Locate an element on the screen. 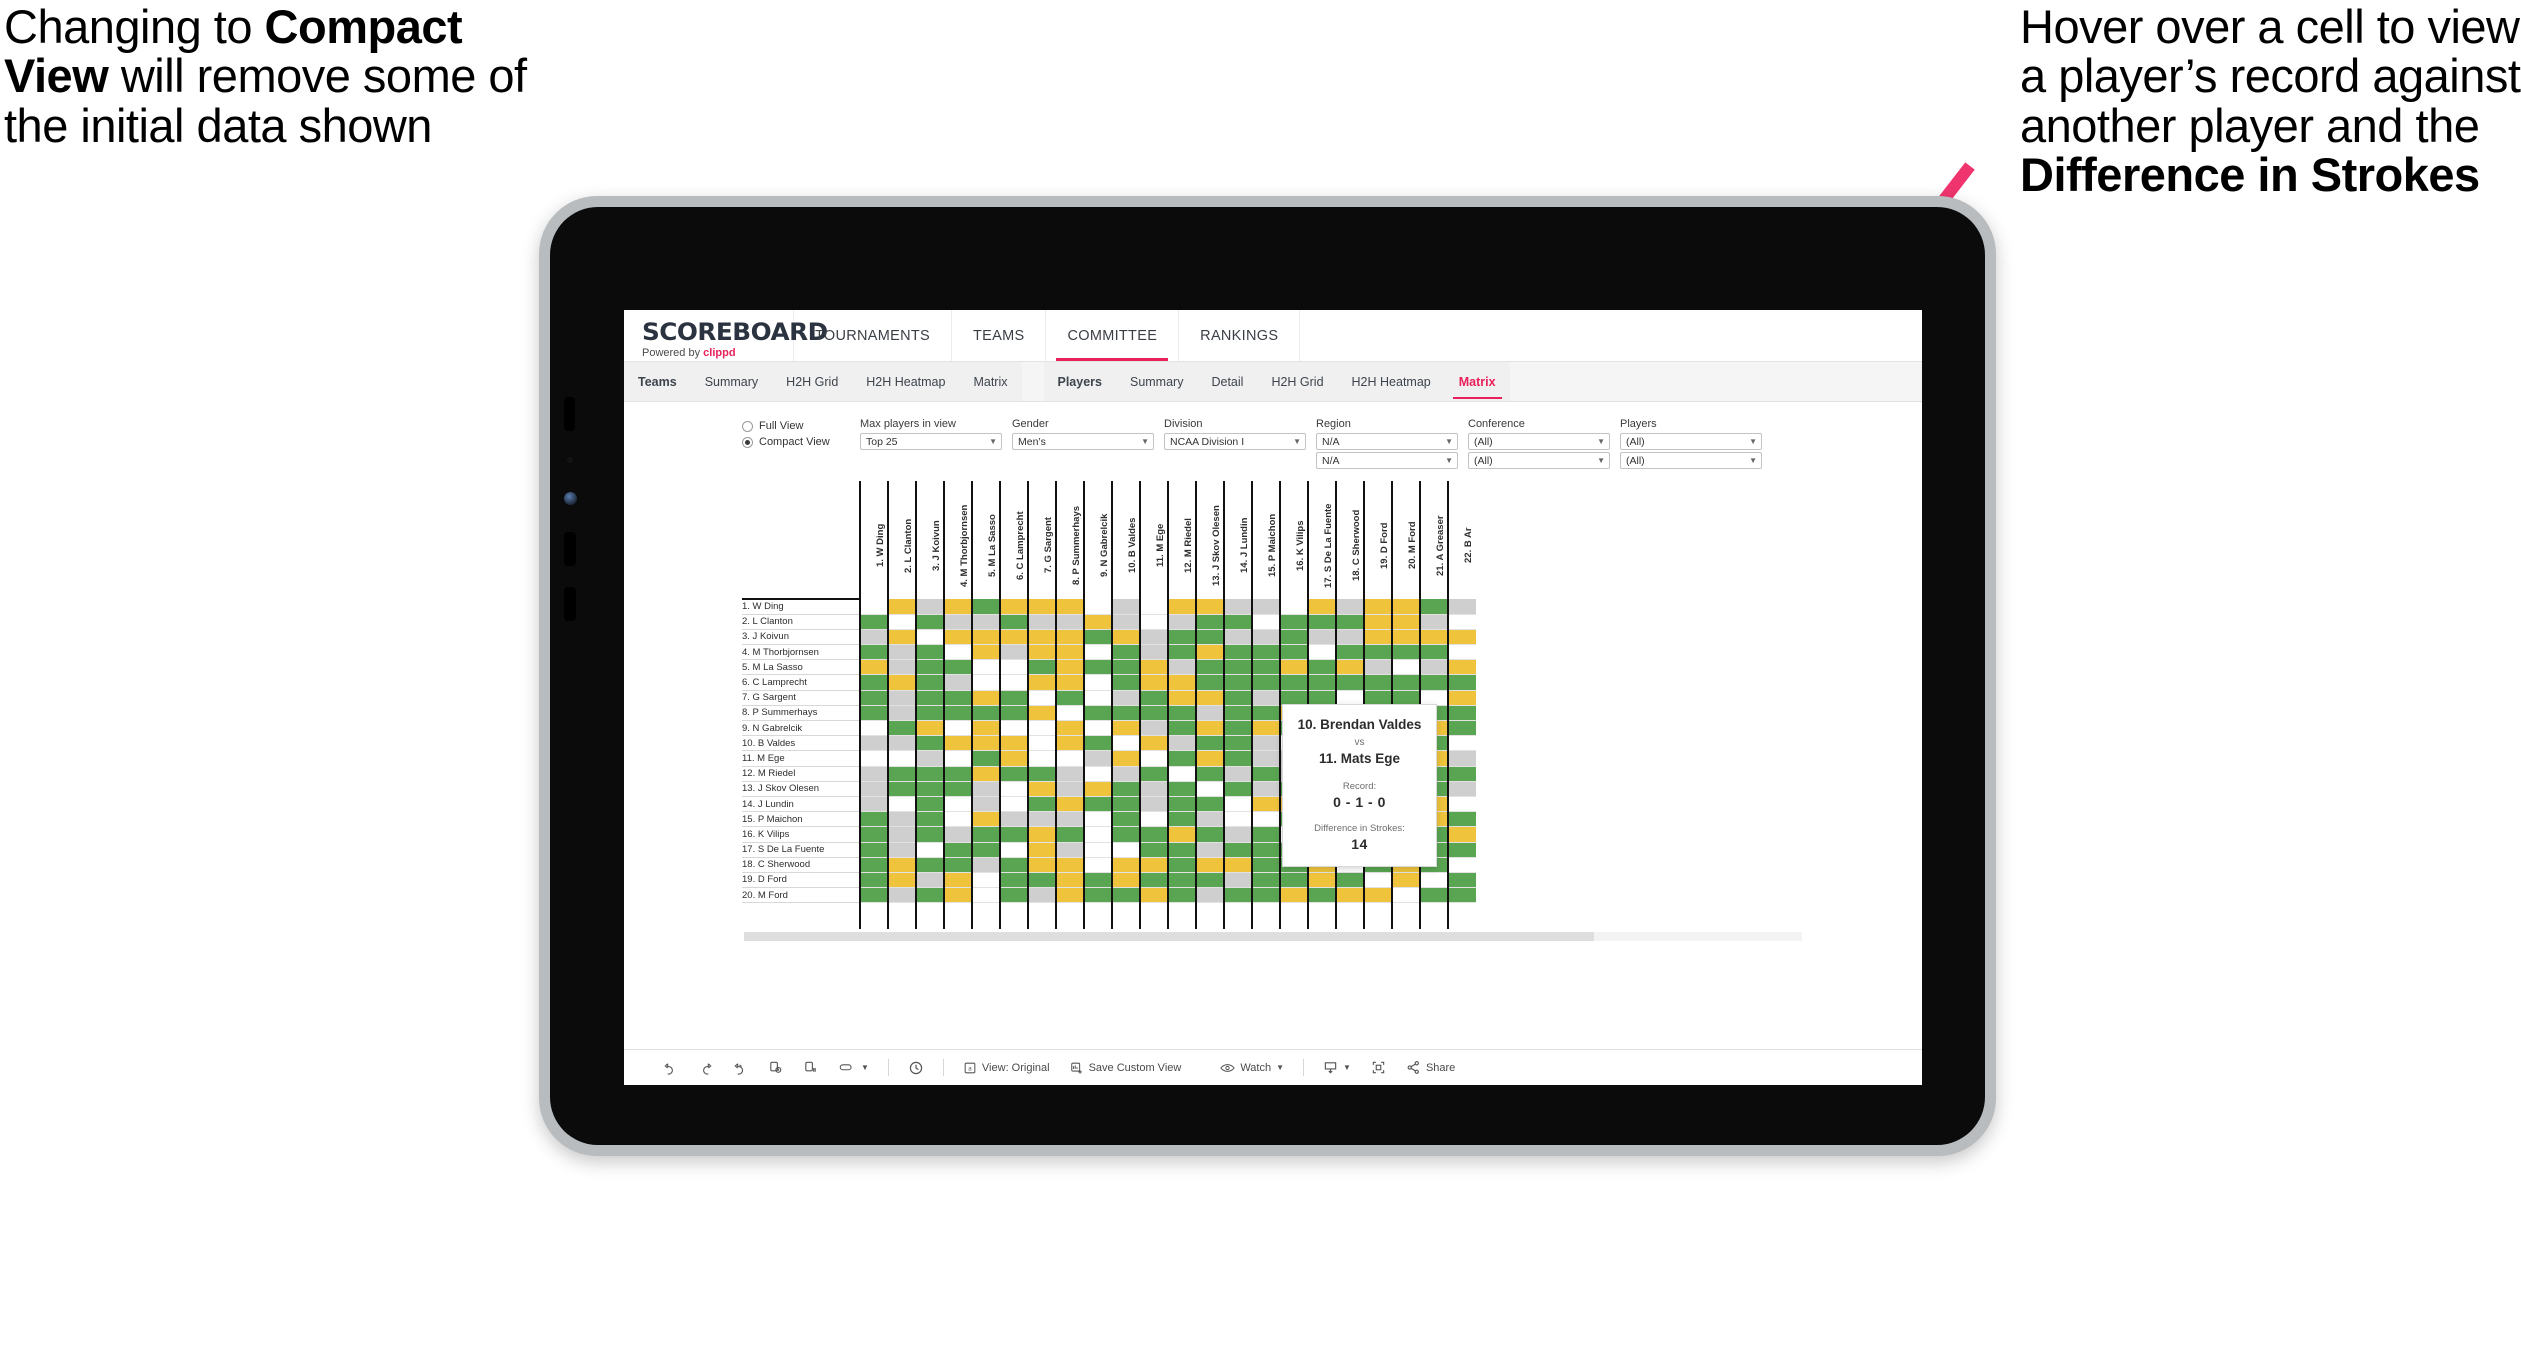 This screenshot has height=1356, width=2521. matrix-row-label: 16. K Vilips is located at coordinates (801, 834).